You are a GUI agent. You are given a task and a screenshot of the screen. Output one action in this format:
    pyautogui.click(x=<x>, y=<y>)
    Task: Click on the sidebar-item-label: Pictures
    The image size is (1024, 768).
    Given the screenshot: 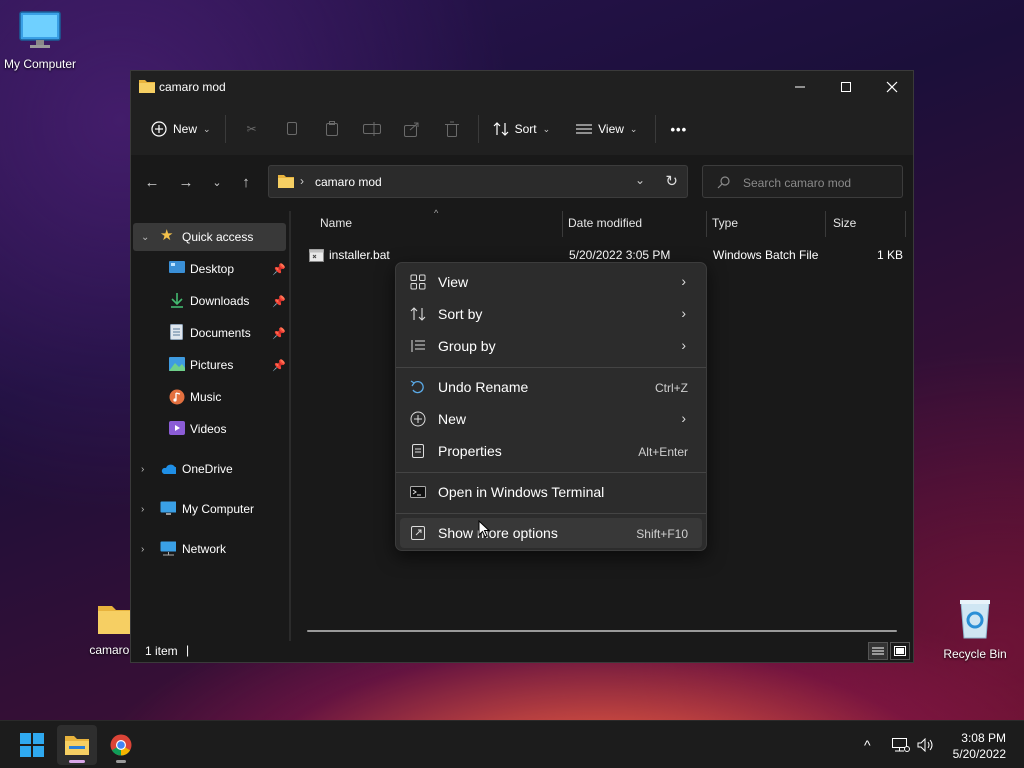 What is the action you would take?
    pyautogui.click(x=212, y=365)
    